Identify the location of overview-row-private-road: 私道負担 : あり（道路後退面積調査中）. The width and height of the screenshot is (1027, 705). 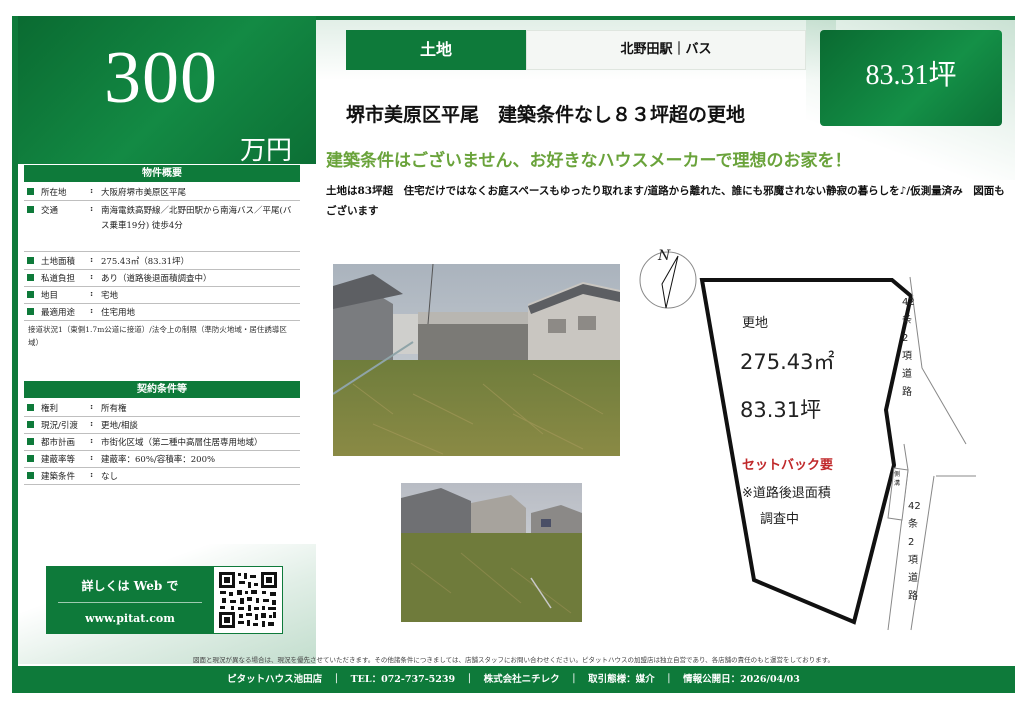
(162, 278).